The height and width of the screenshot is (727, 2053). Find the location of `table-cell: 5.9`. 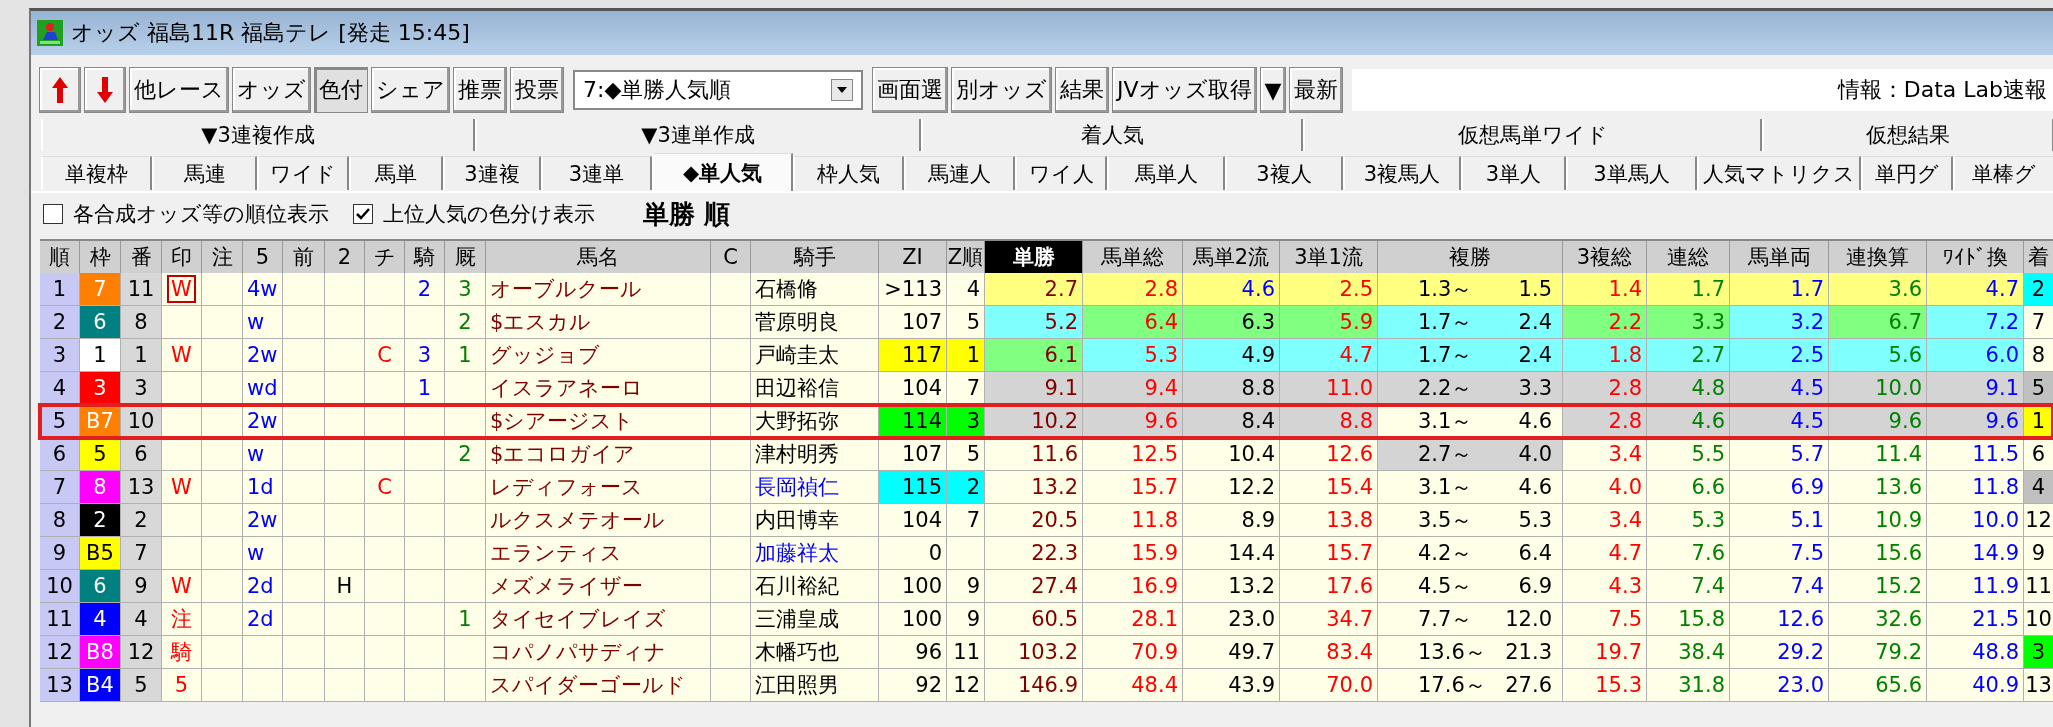

table-cell: 5.9 is located at coordinates (1329, 322).